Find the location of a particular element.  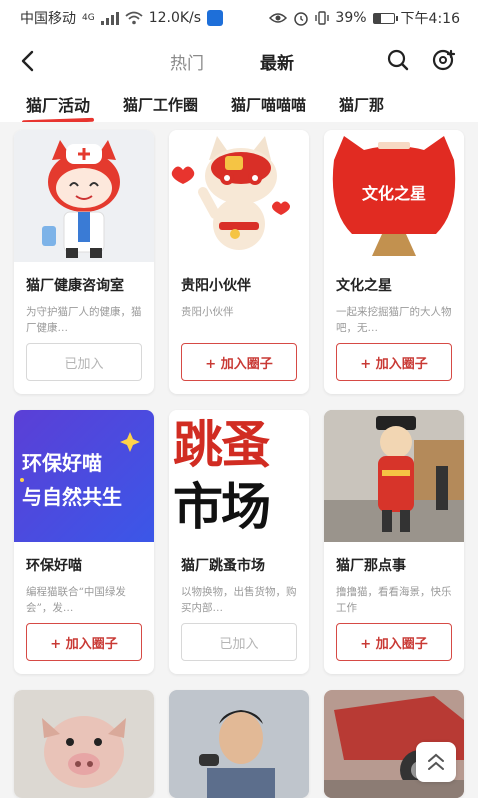

circle-title: 贵阳小伙伴 is located at coordinates (216, 286).